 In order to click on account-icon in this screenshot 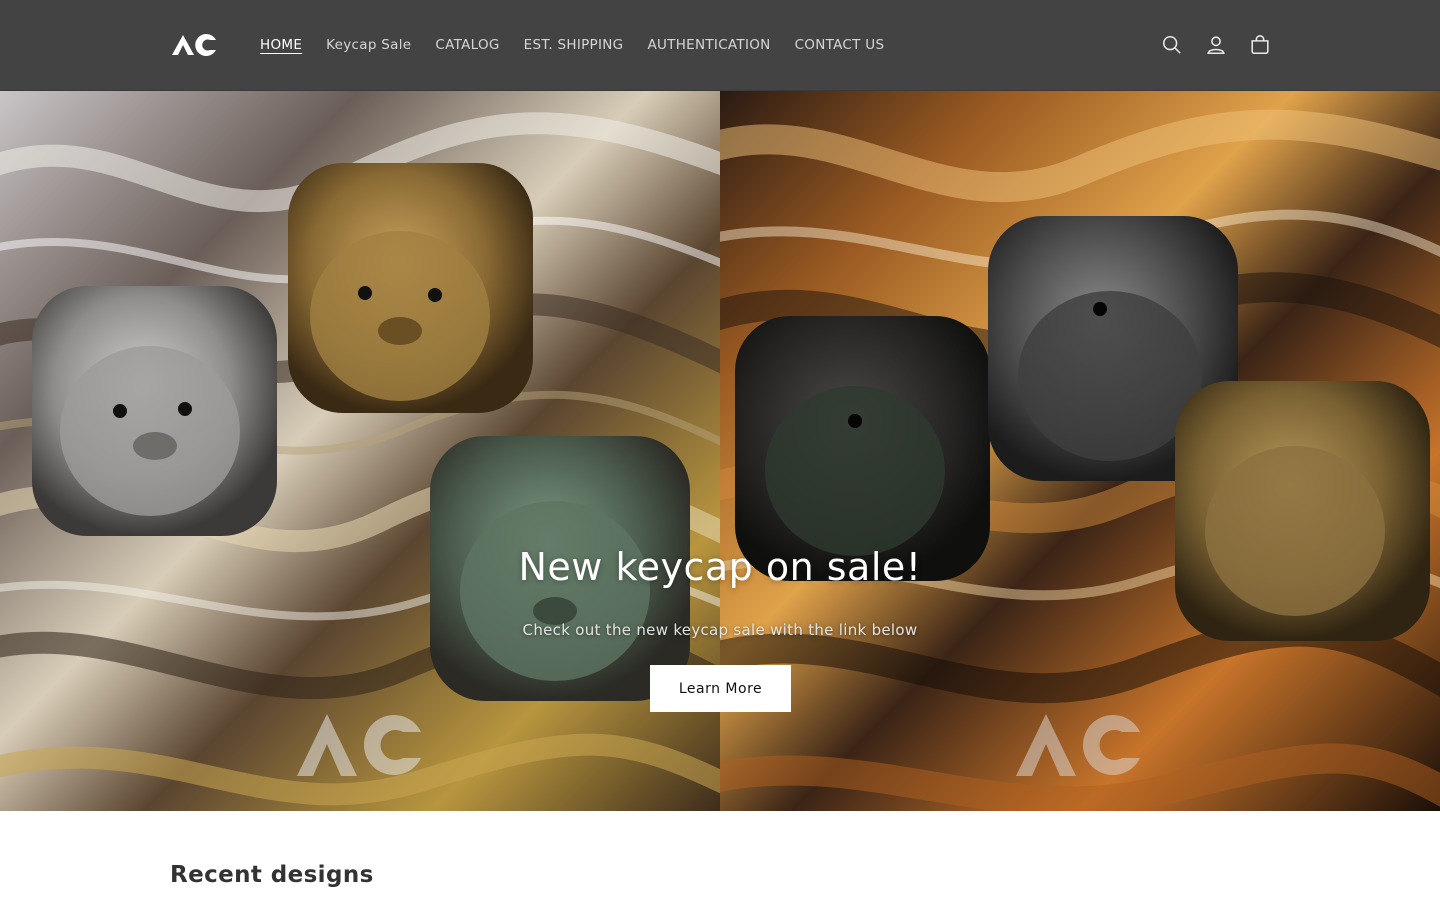, I will do `click(1216, 45)`.